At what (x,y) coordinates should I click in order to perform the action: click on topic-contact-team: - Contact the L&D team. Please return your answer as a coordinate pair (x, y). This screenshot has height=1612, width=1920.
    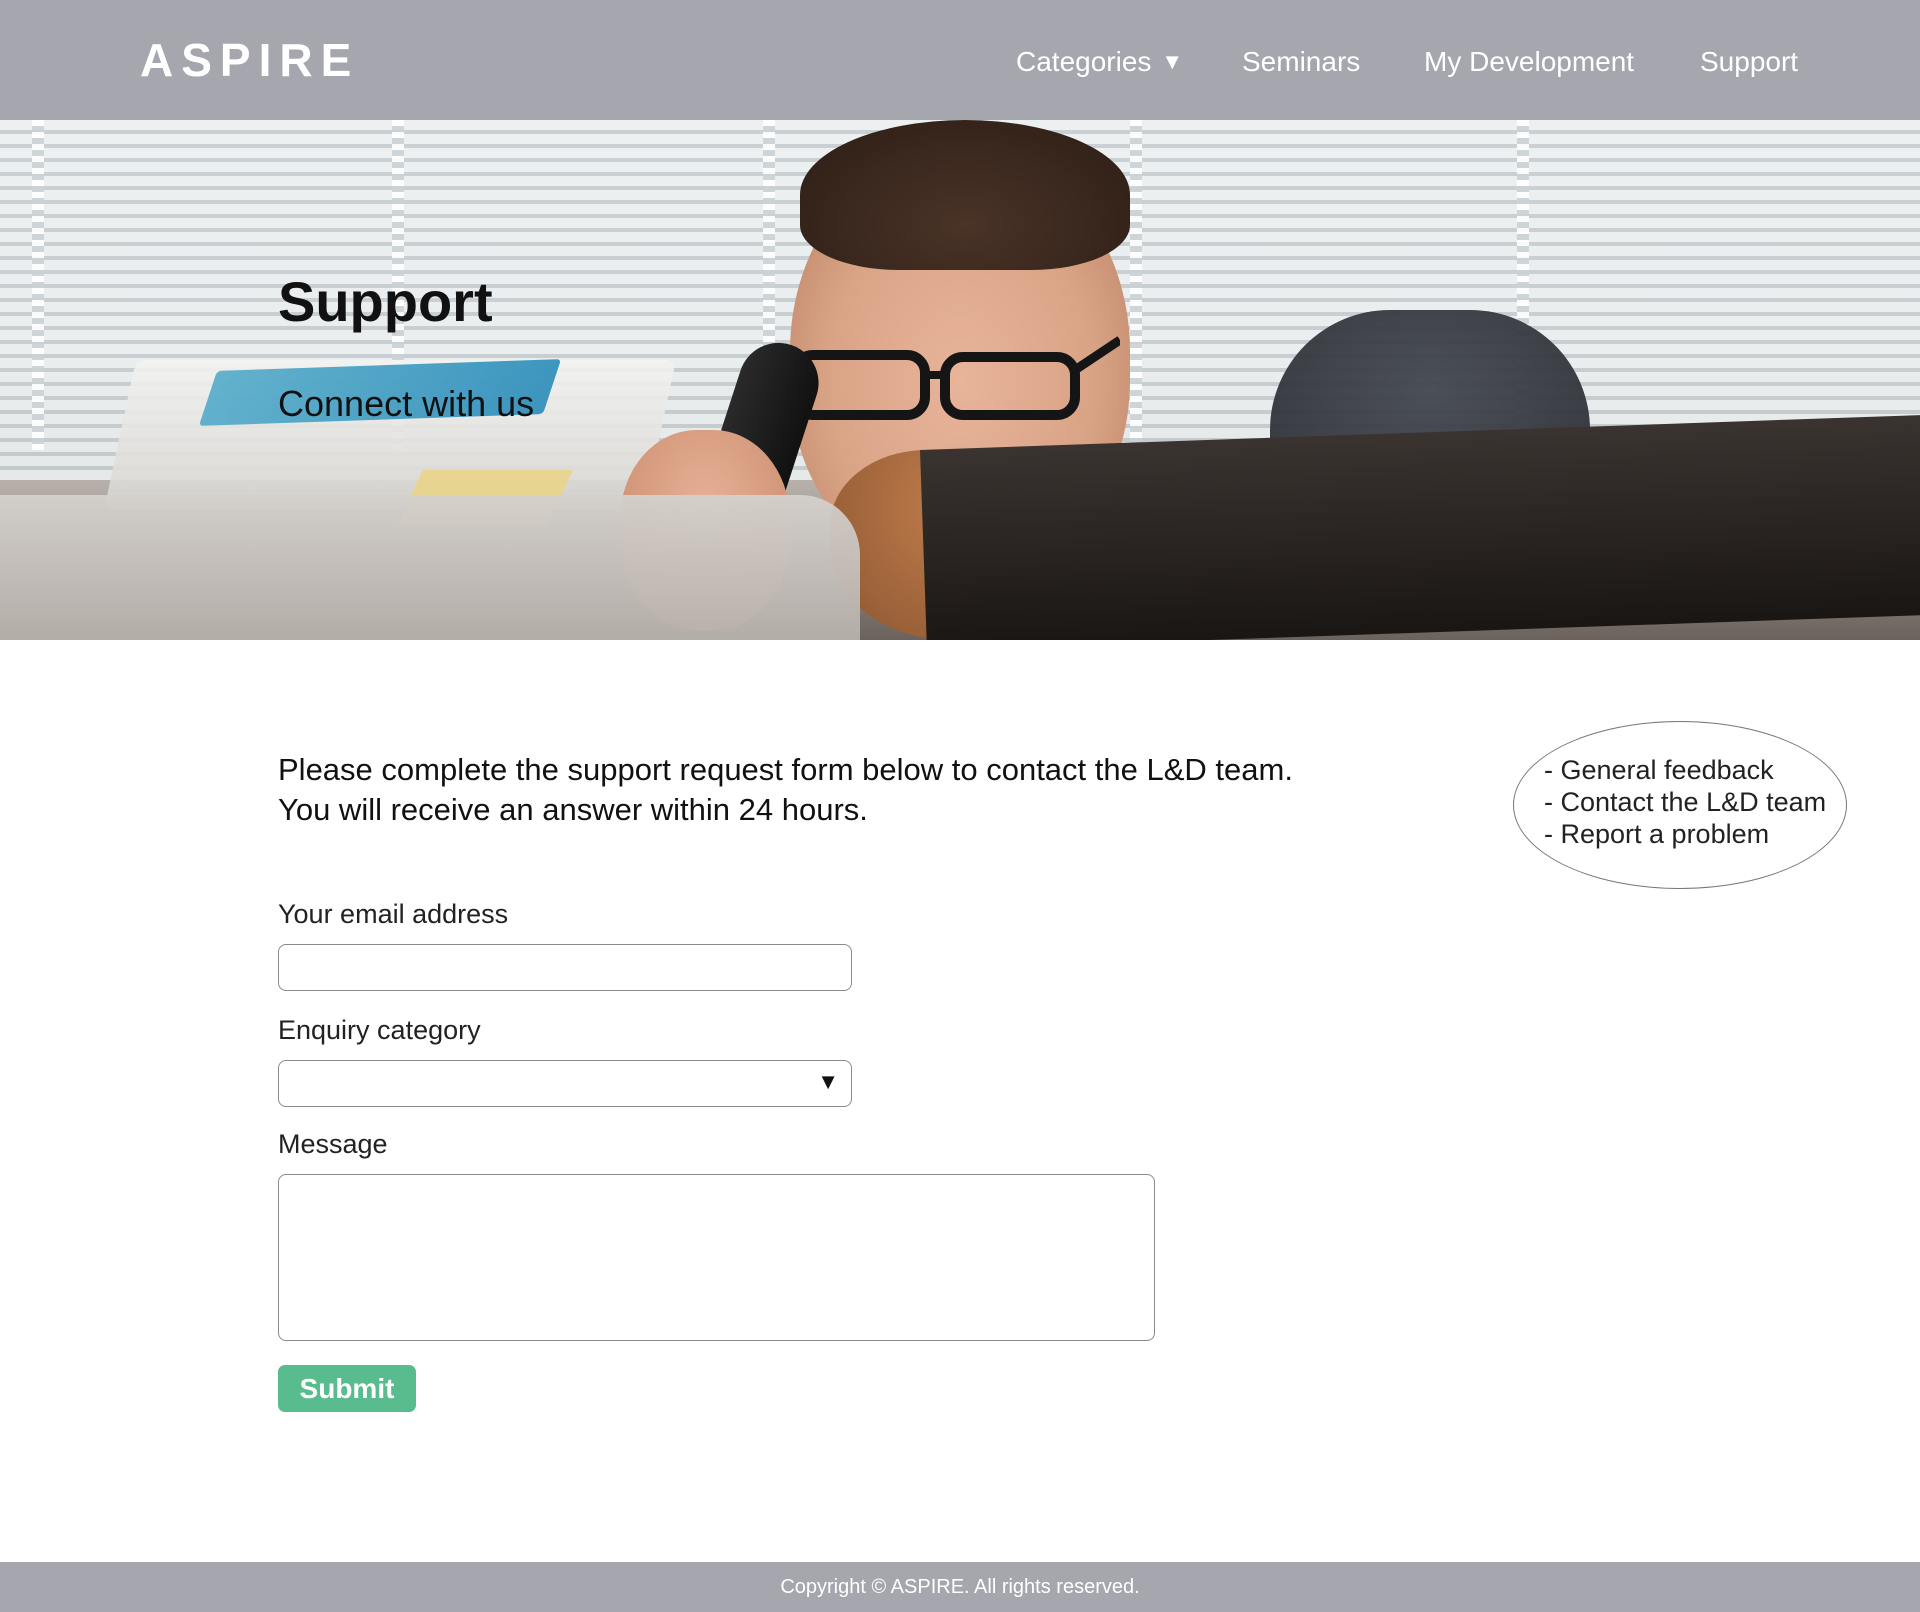
    Looking at the image, I should click on (1685, 802).